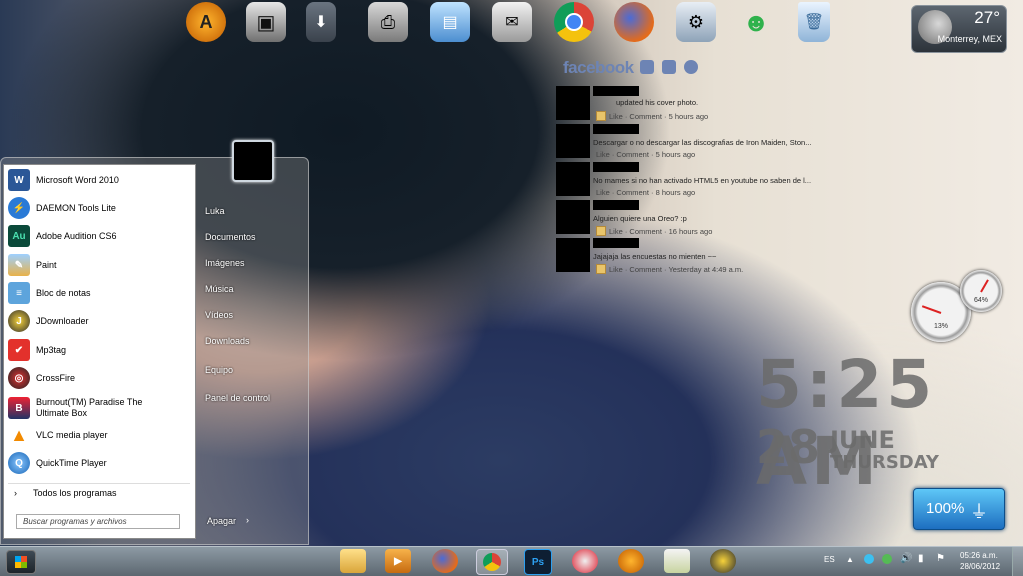 This screenshot has height=576, width=1023. What do you see at coordinates (221, 521) in the screenshot?
I see `shutdown-button: Apagar` at bounding box center [221, 521].